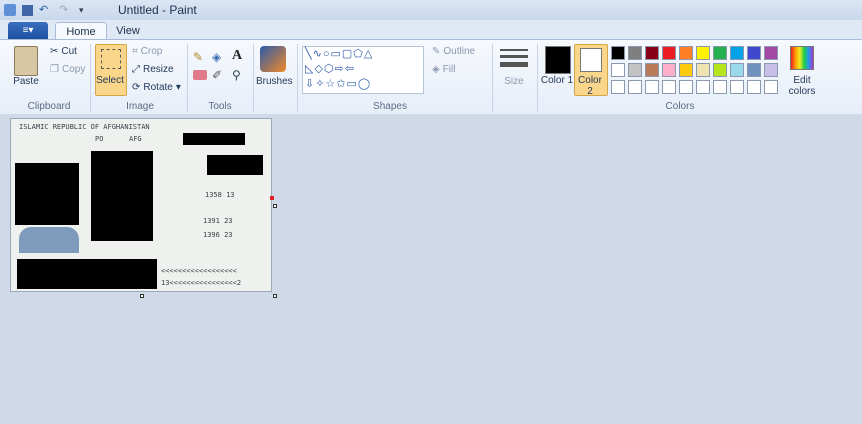 This screenshot has height=424, width=862. What do you see at coordinates (436, 51) in the screenshot?
I see `outline-icon: ✎` at bounding box center [436, 51].